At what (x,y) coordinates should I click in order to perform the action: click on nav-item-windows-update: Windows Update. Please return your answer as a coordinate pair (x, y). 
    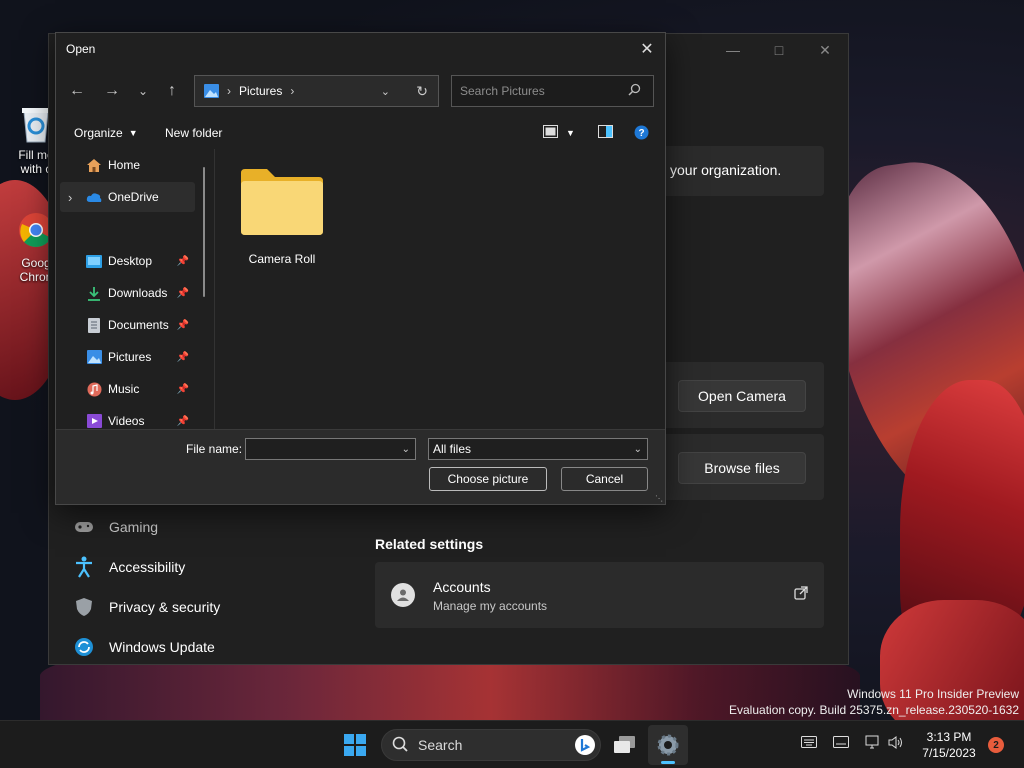
    Looking at the image, I should click on (144, 647).